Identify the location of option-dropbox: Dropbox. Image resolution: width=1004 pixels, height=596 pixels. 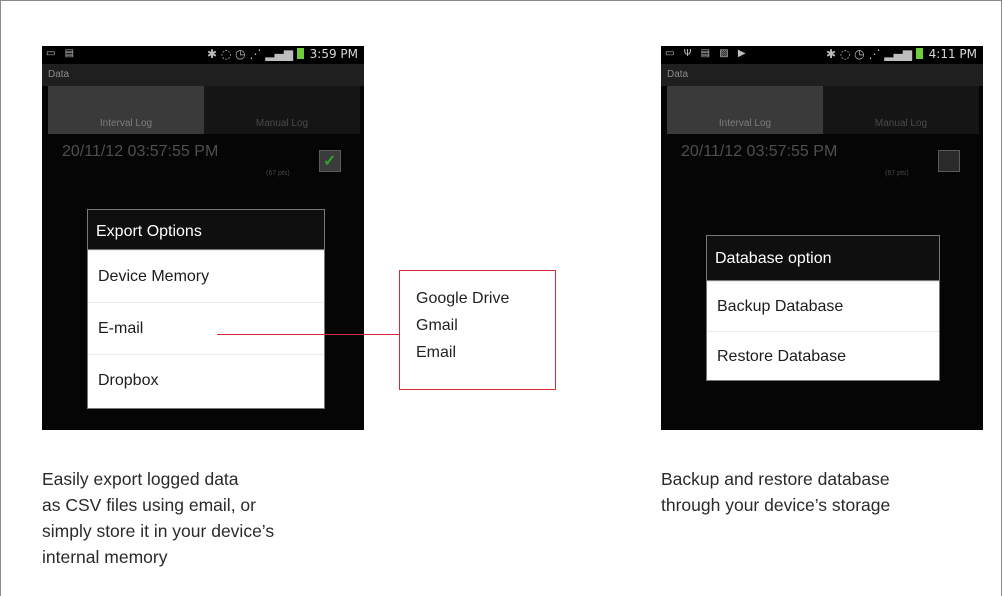
(206, 380).